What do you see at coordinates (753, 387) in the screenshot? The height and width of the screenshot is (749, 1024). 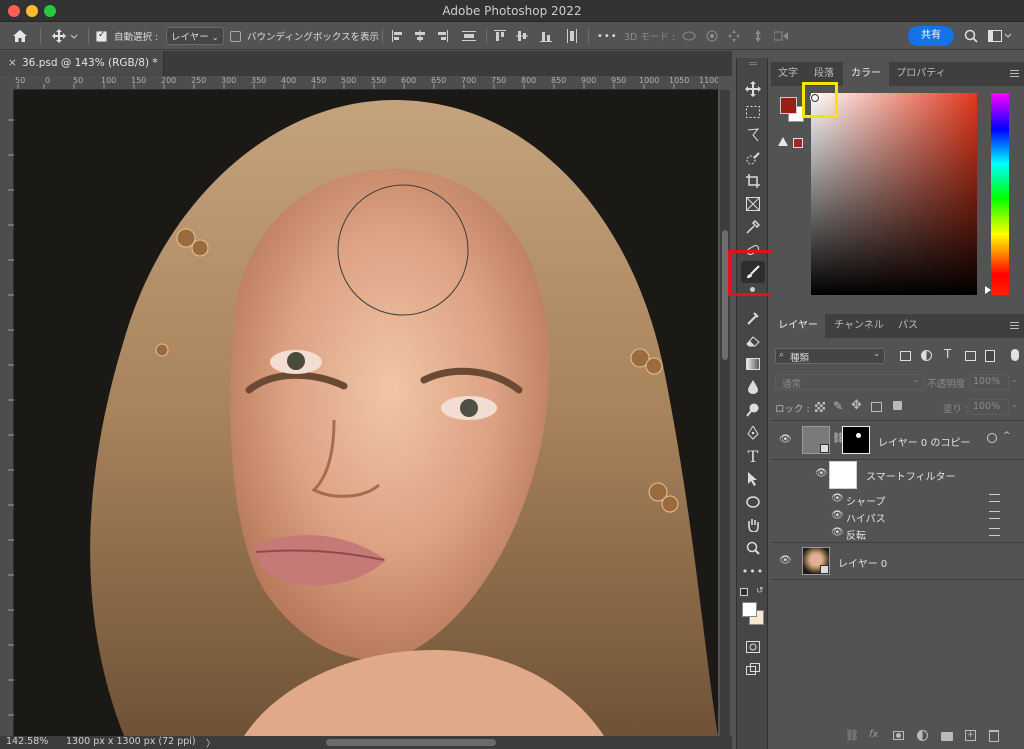 I see `blur-tool-icon` at bounding box center [753, 387].